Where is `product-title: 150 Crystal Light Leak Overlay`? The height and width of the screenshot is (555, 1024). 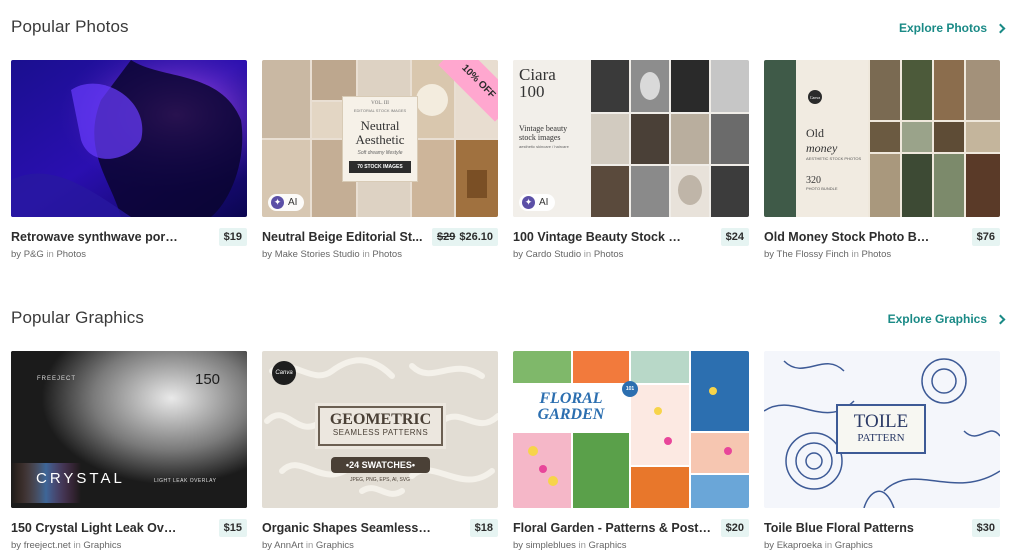
product-title: 150 Crystal Light Leak Overlay is located at coordinates (96, 528).